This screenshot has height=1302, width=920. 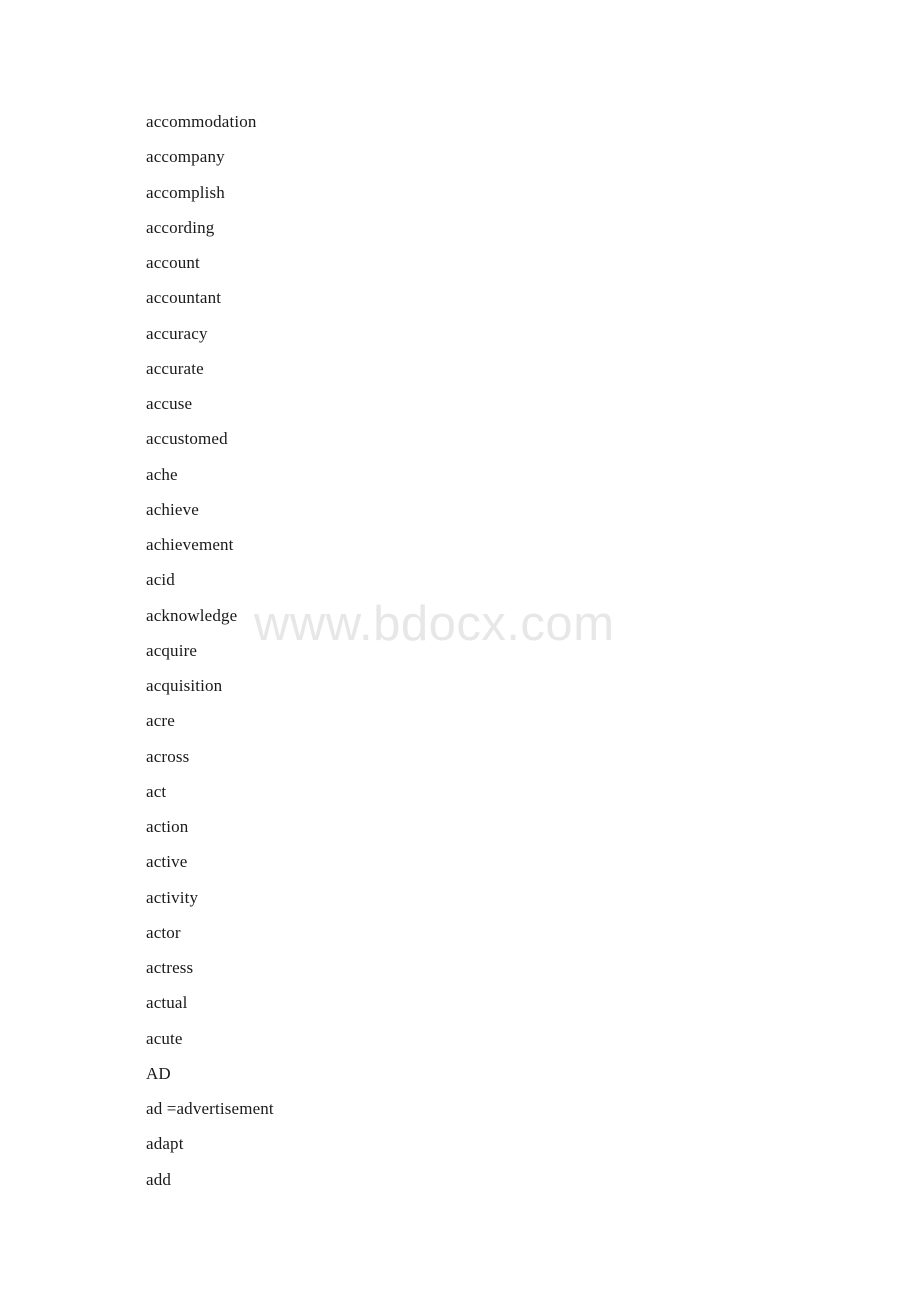 I want to click on list-item: accomplish, so click(x=185, y=192).